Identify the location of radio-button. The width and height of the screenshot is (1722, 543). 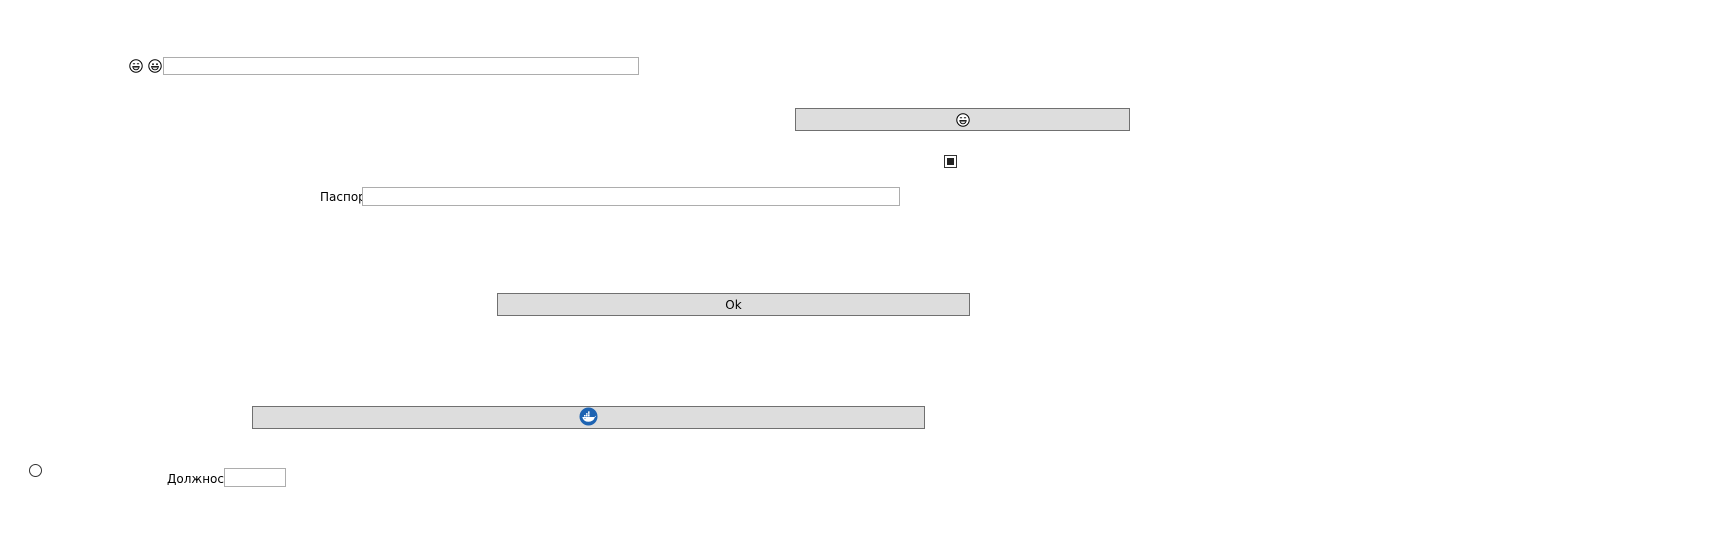
(35, 470).